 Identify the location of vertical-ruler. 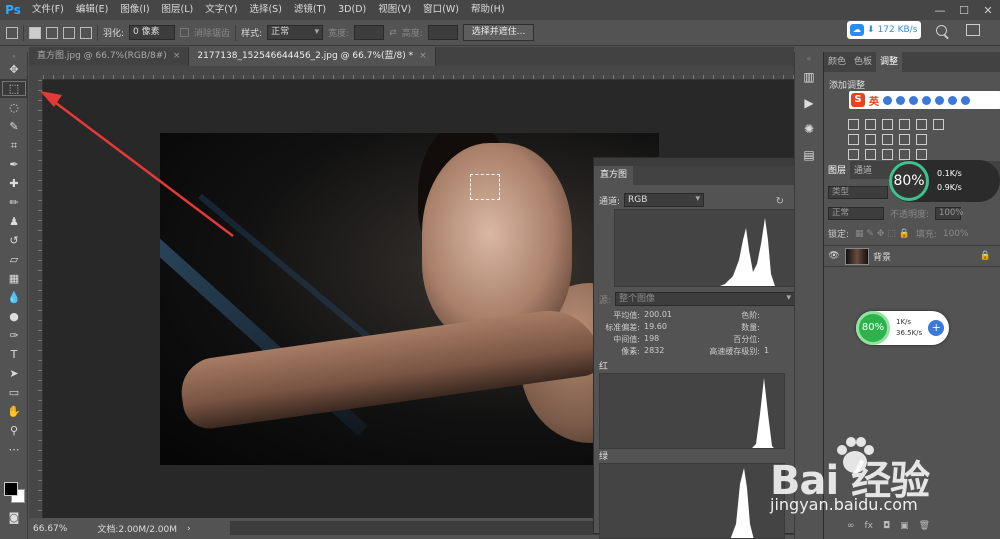
(36, 299).